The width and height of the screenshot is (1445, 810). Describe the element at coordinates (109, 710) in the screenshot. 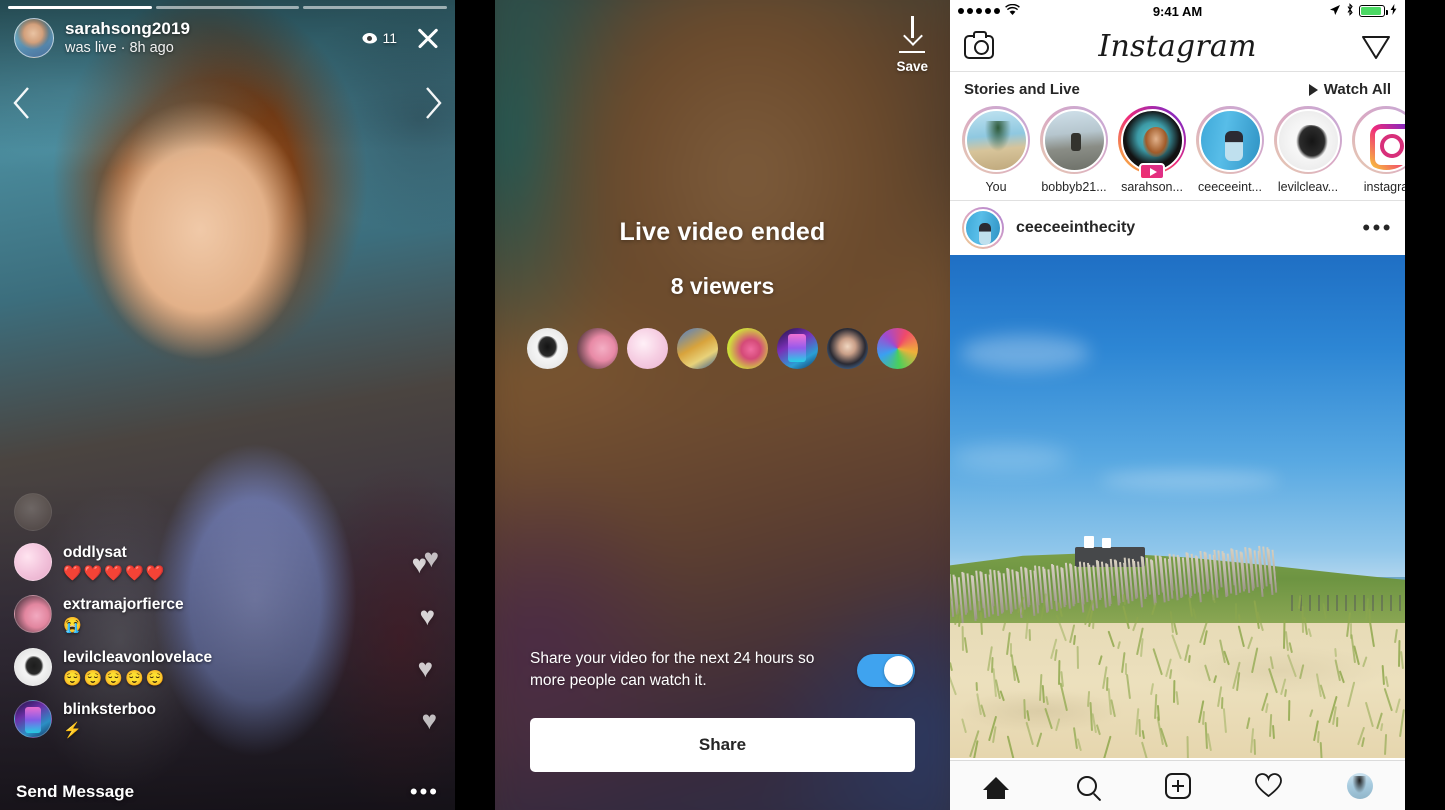

I see `comment-username: blinksterboo` at that location.